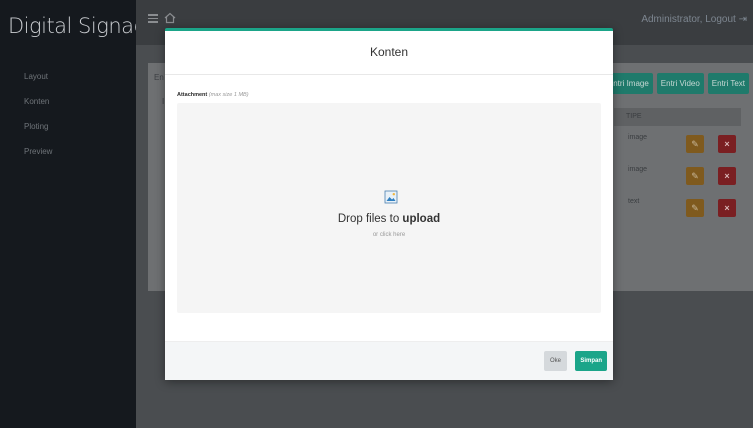 Image resolution: width=753 pixels, height=428 pixels. Describe the element at coordinates (634, 201) in the screenshot. I see `row-tipe: text` at that location.